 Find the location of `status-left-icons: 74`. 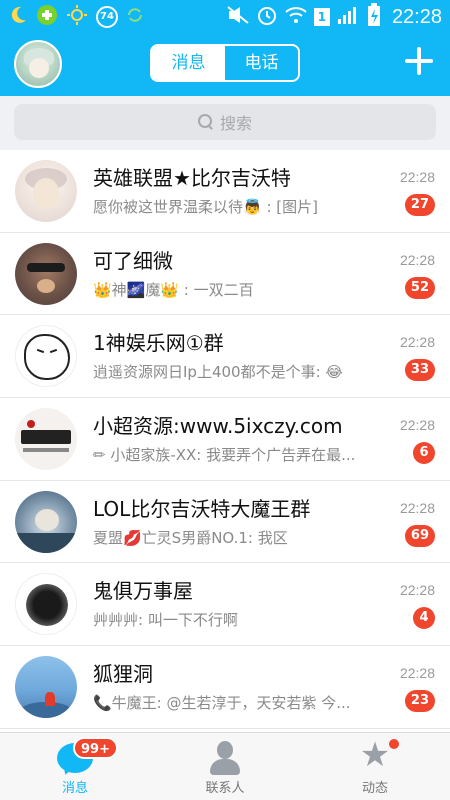

status-left-icons: 74 is located at coordinates (76, 17).